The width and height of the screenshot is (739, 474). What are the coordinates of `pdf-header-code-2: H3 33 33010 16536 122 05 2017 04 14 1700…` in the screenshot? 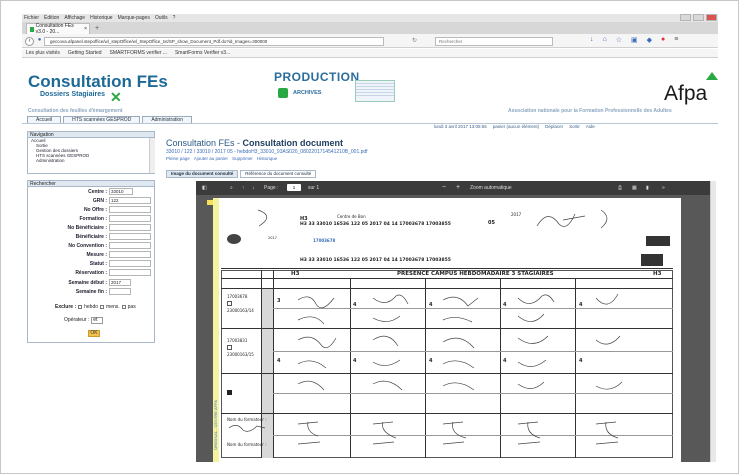 It's located at (375, 260).